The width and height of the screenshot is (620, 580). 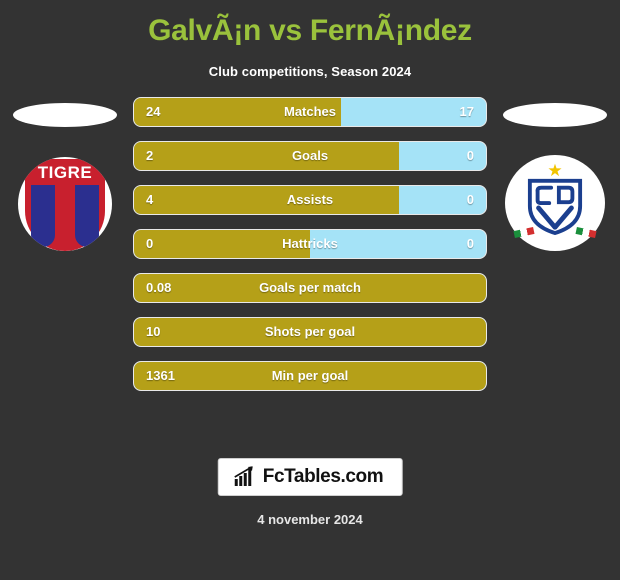 I want to click on stat-bar-row: 0.08 Goals per match, so click(x=310, y=288).